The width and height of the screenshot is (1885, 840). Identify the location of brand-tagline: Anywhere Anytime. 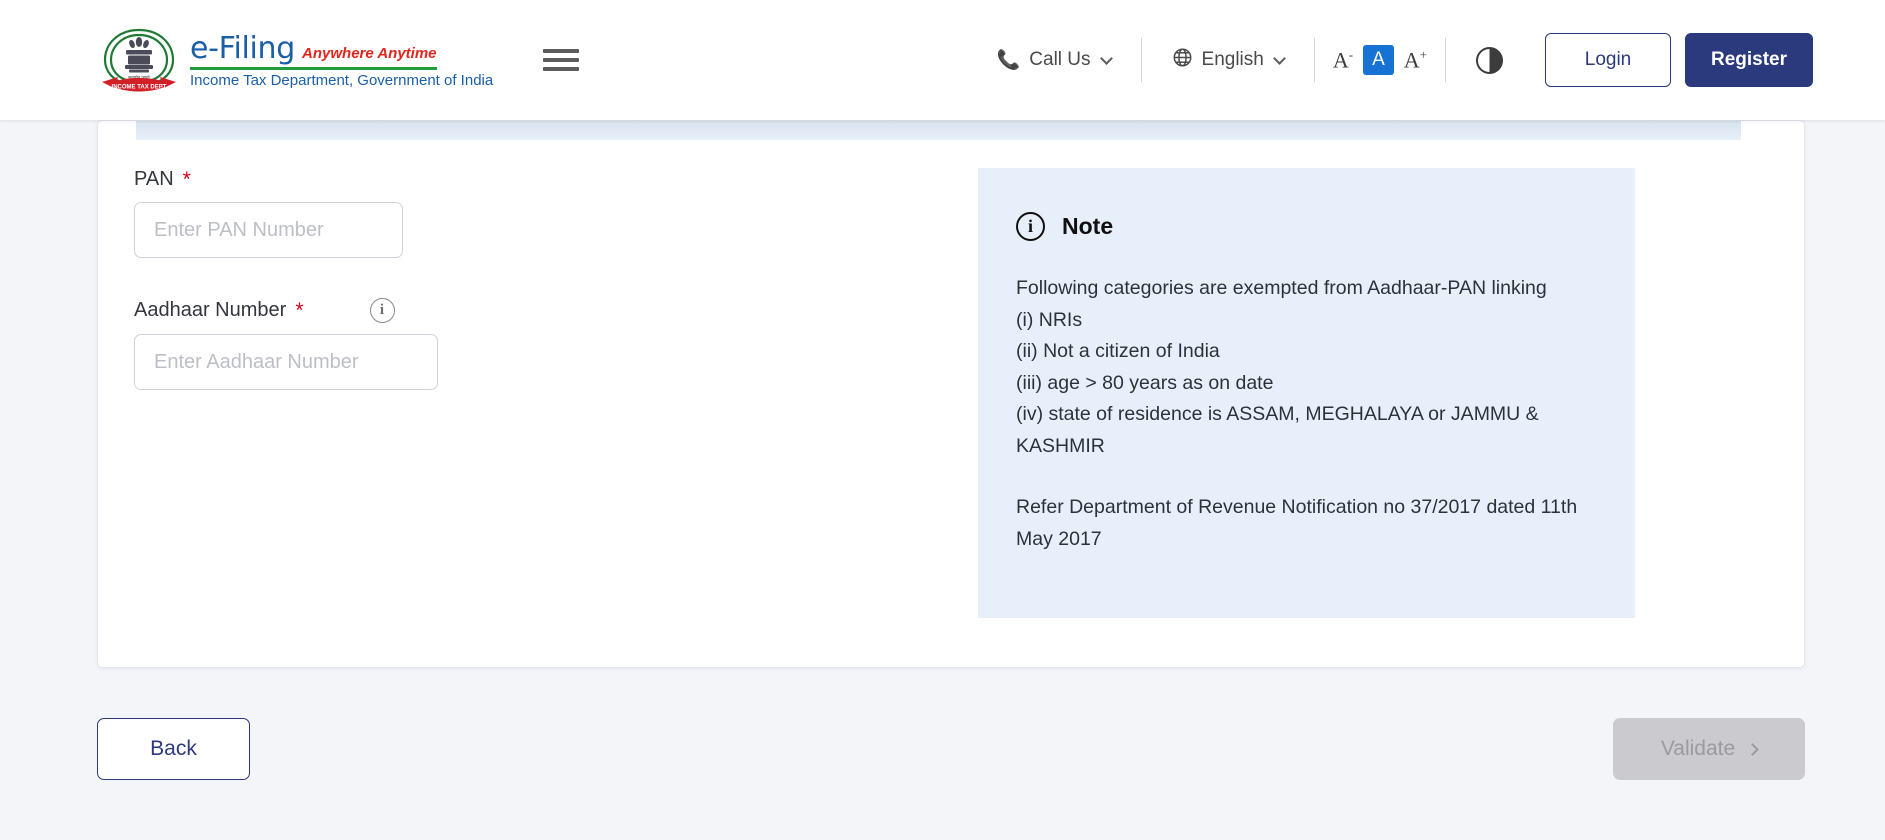
(369, 53).